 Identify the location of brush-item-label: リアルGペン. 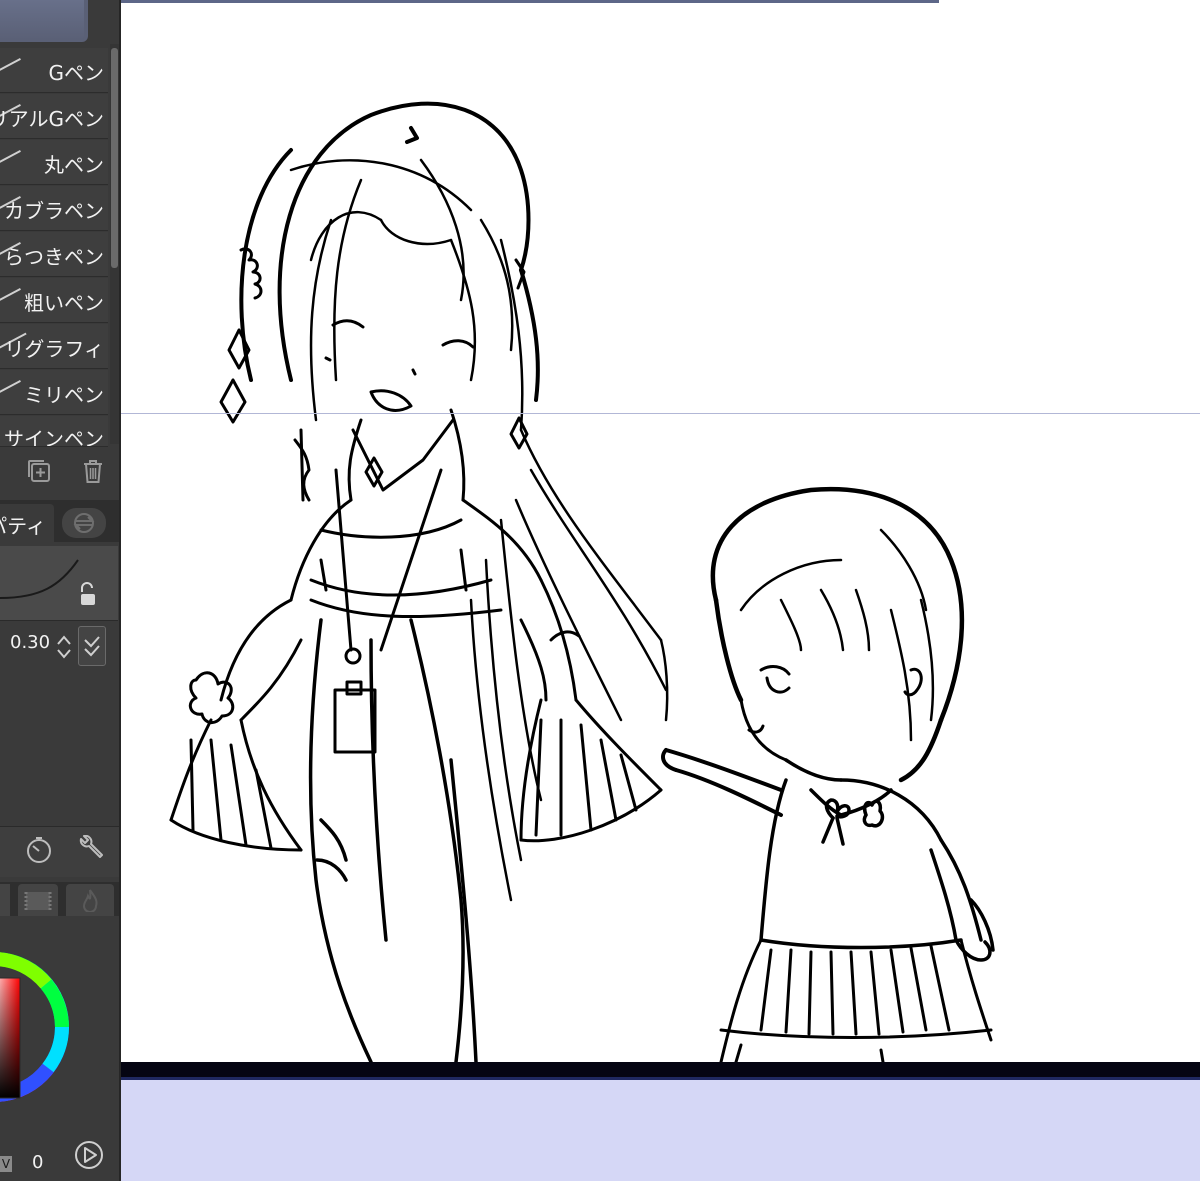
(52, 119).